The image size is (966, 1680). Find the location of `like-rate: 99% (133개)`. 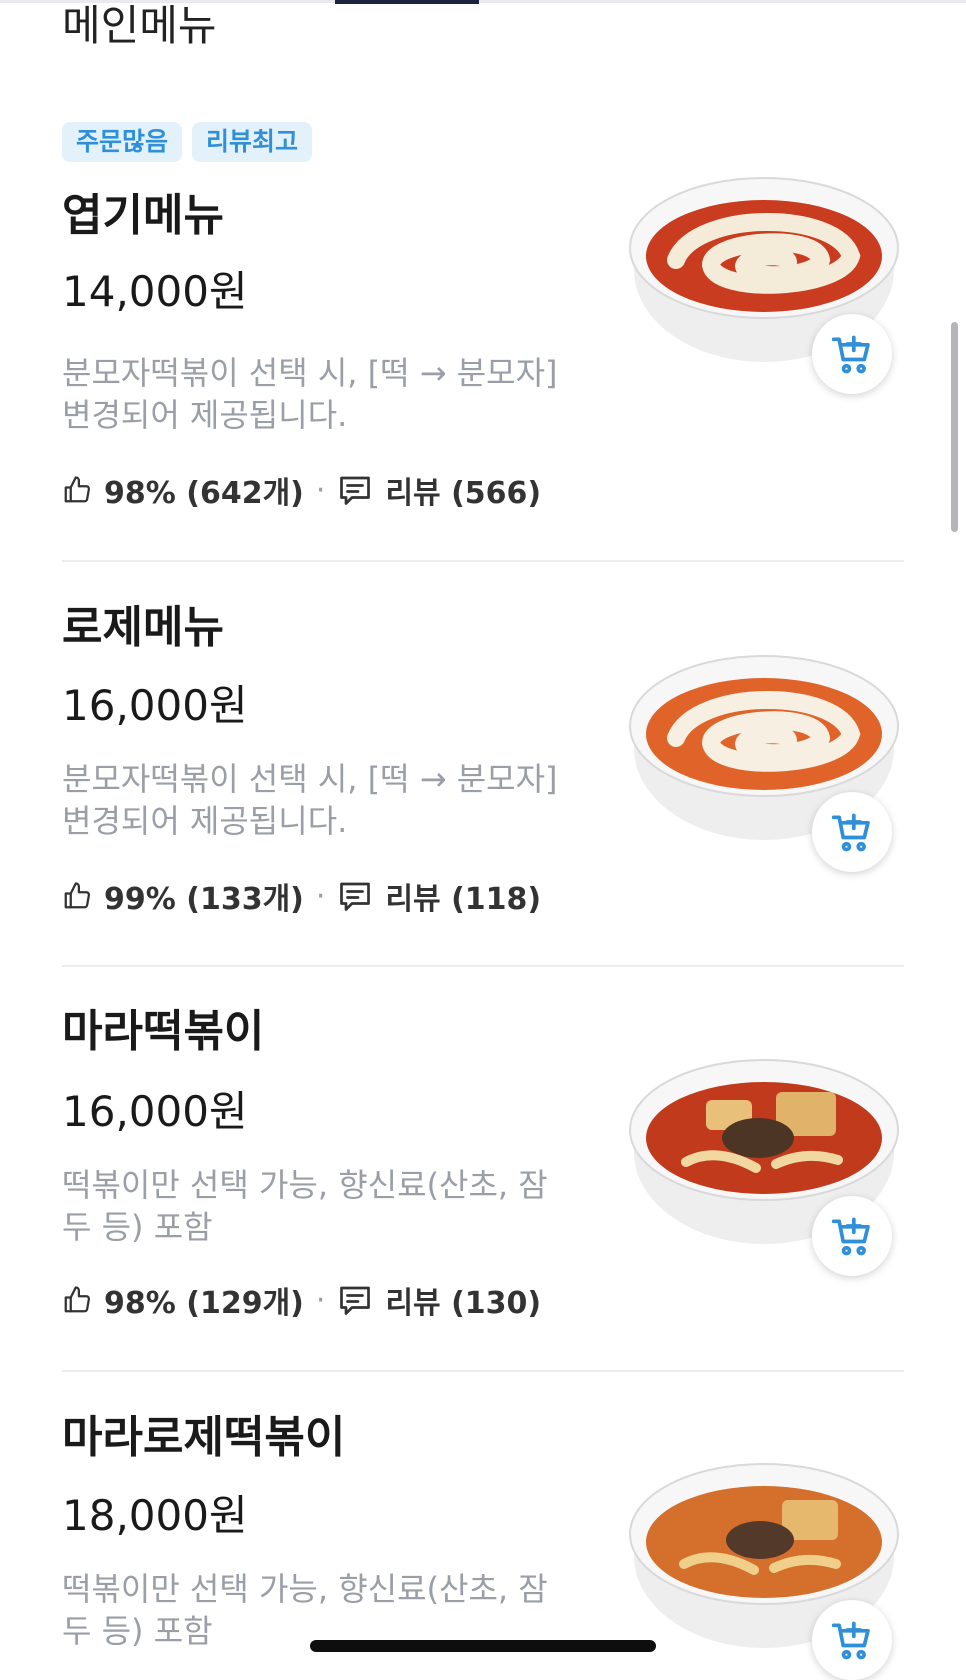

like-rate: 99% (133개) is located at coordinates (204, 899).